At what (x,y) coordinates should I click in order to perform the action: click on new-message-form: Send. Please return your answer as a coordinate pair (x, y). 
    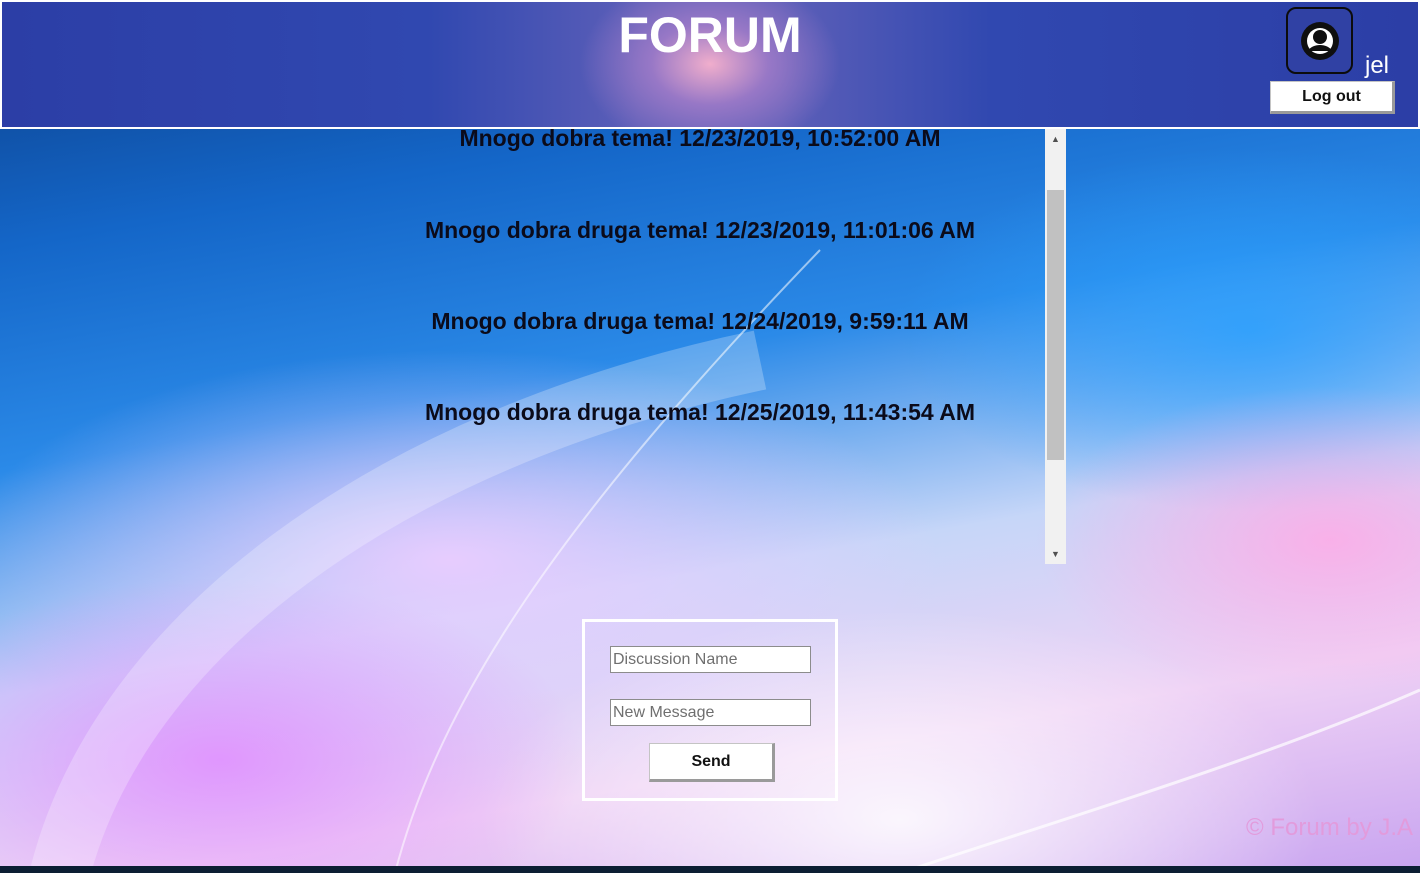
    Looking at the image, I should click on (710, 710).